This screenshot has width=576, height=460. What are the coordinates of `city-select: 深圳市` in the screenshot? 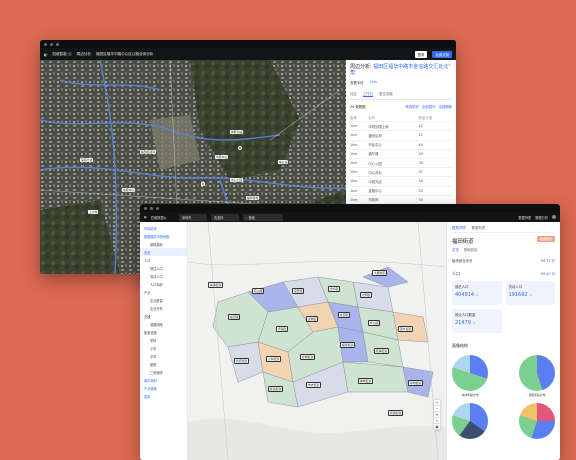 It's located at (192, 217).